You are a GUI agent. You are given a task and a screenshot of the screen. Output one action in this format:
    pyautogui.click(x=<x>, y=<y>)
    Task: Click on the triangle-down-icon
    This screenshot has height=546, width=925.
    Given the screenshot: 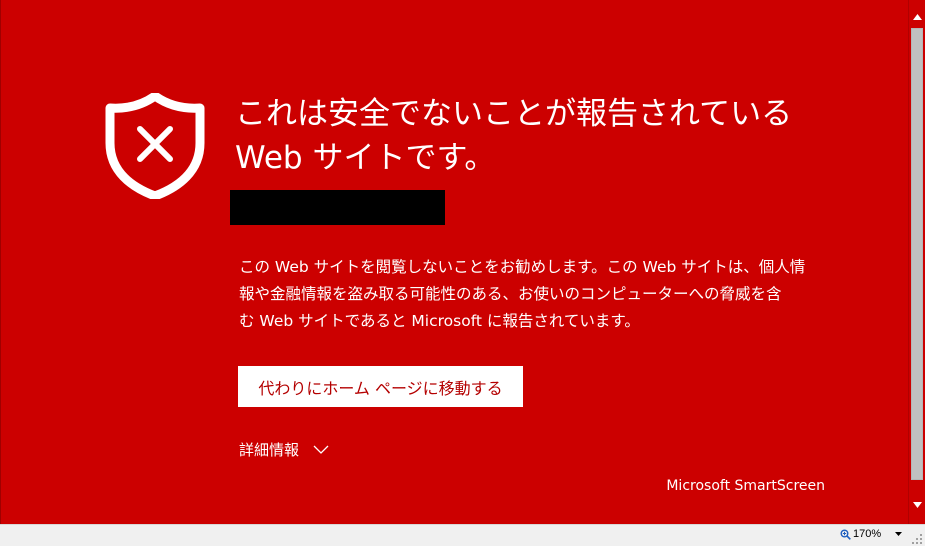 What is the action you would take?
    pyautogui.click(x=917, y=504)
    